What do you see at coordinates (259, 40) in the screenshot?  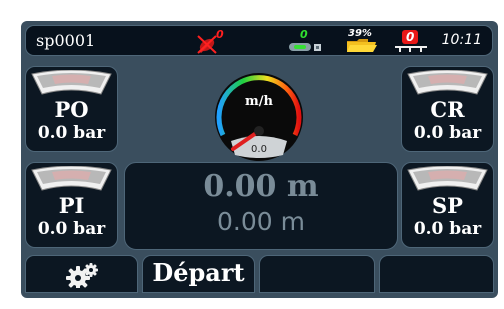 I see `status-bar: sp0001 0 0 39% 0 10:11` at bounding box center [259, 40].